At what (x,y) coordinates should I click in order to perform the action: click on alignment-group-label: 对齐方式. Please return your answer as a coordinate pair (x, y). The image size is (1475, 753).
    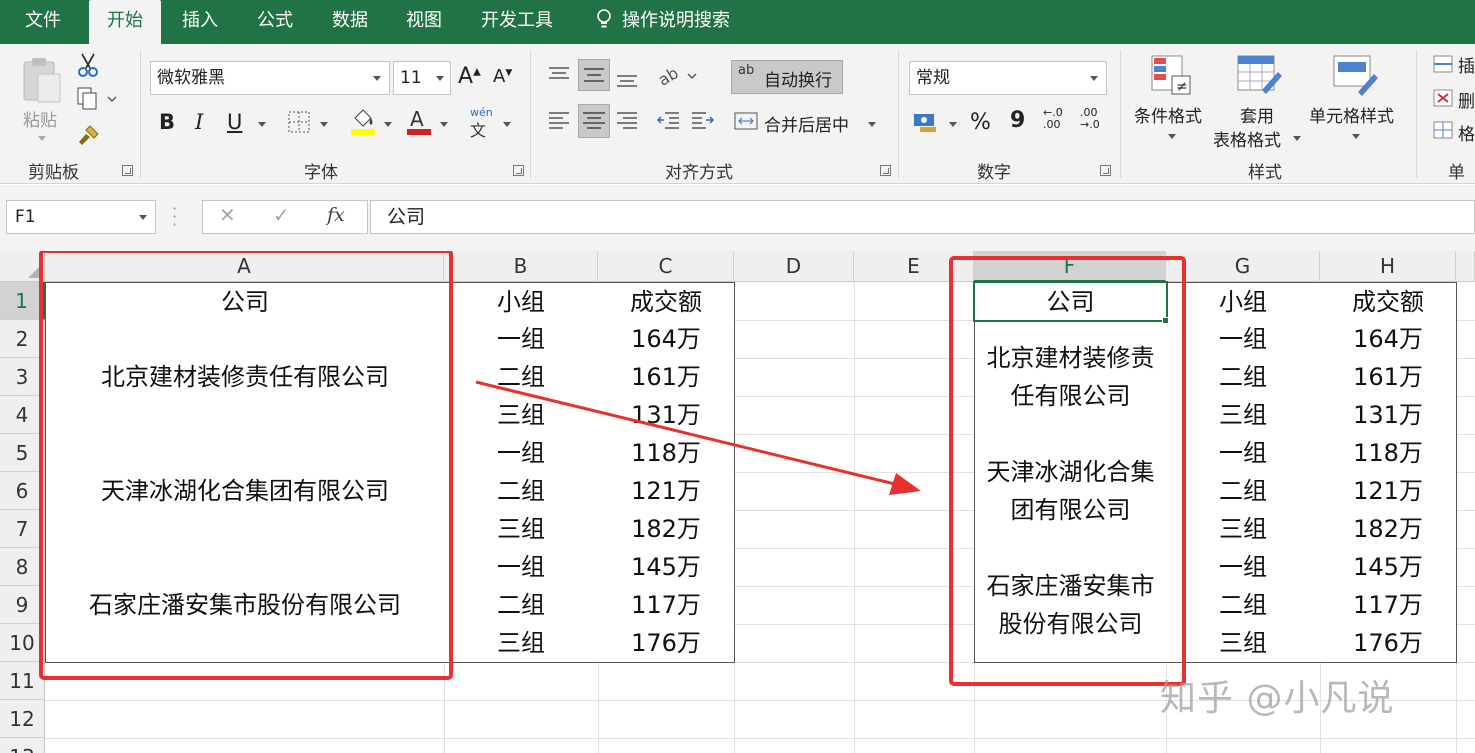
    Looking at the image, I should click on (699, 173).